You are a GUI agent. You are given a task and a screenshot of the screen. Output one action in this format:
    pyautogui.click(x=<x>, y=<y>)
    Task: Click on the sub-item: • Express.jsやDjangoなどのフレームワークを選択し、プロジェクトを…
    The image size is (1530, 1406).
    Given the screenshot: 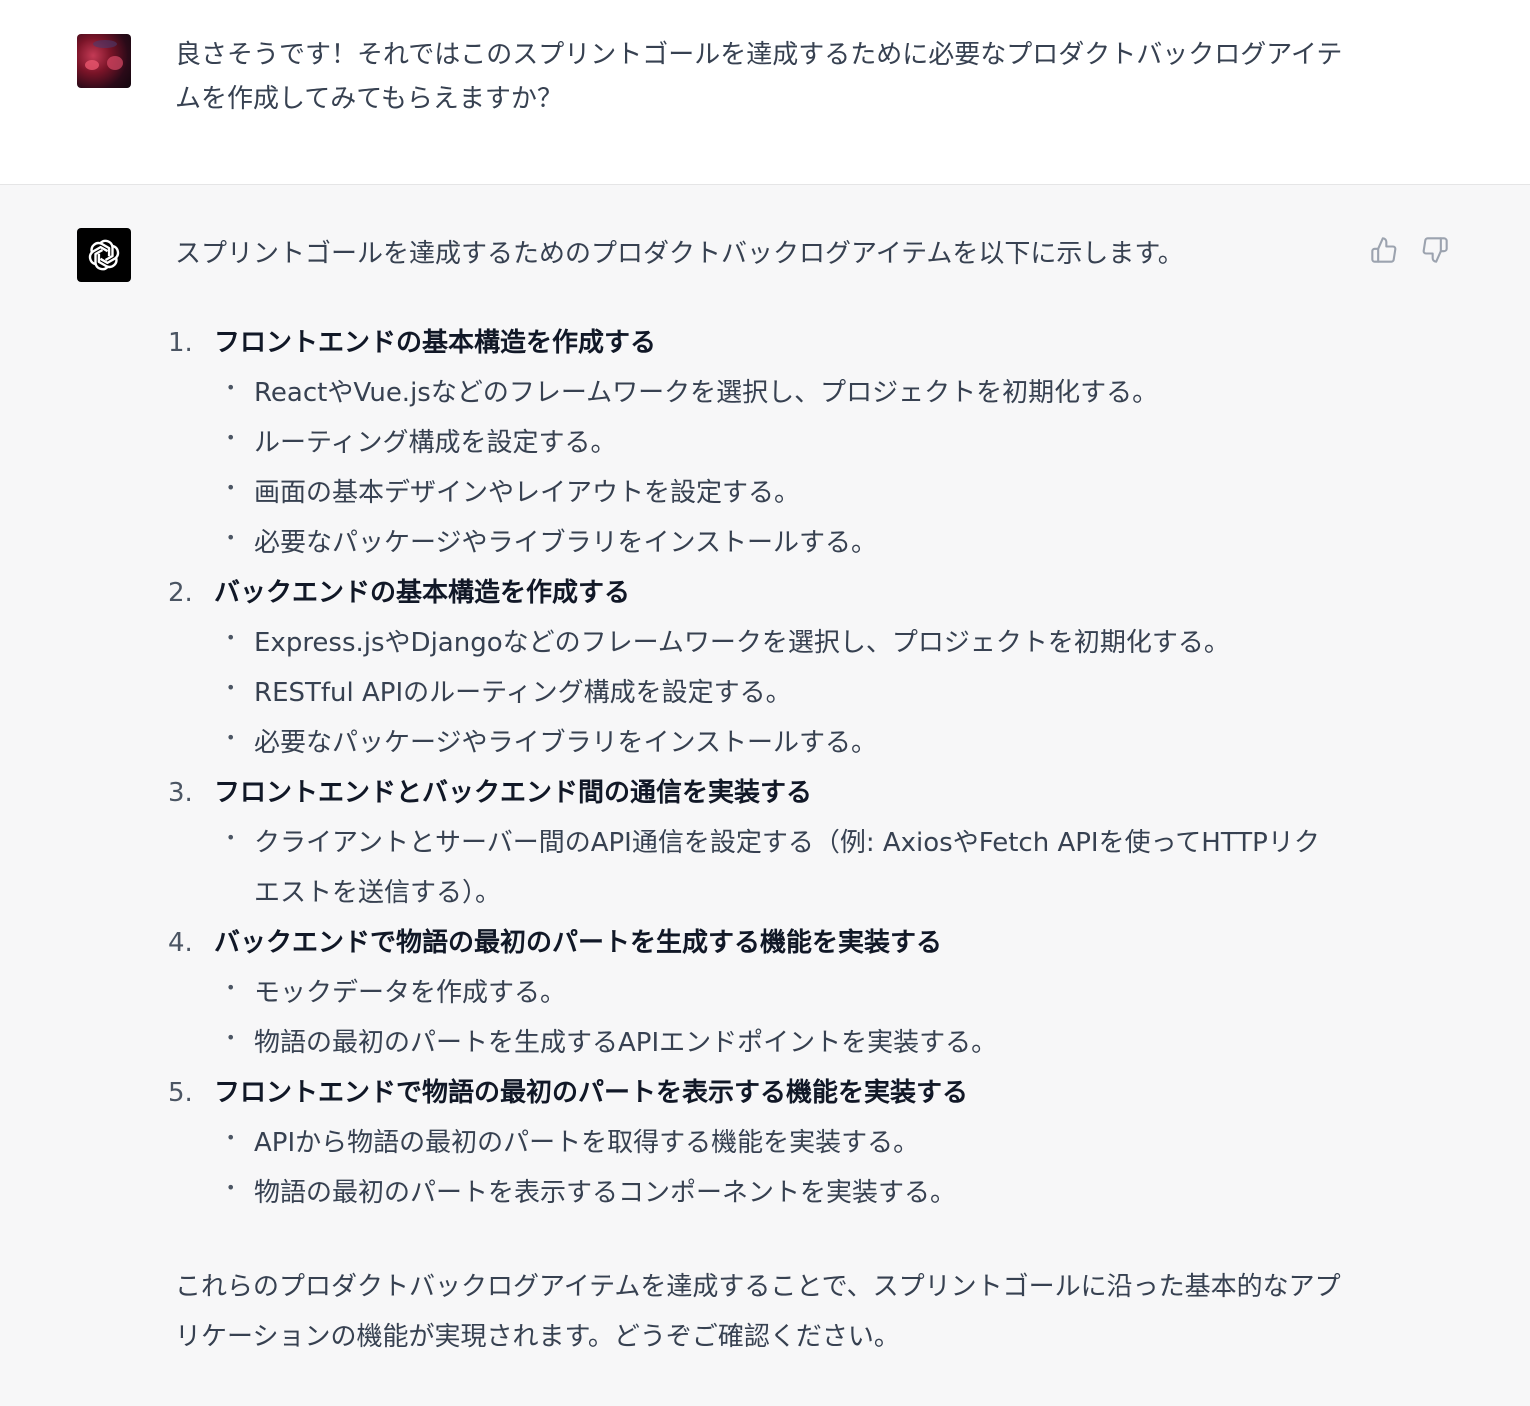 What is the action you would take?
    pyautogui.click(x=728, y=643)
    